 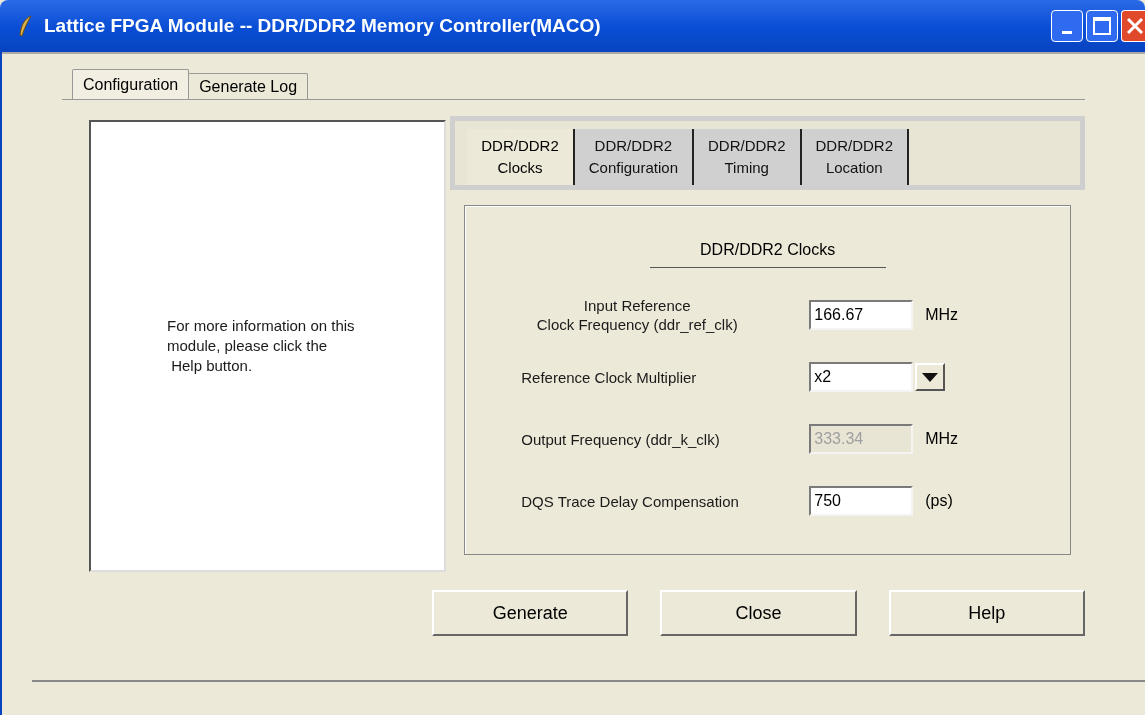 I want to click on section-tab: DDR/DDR2 Location, so click(x=855, y=157).